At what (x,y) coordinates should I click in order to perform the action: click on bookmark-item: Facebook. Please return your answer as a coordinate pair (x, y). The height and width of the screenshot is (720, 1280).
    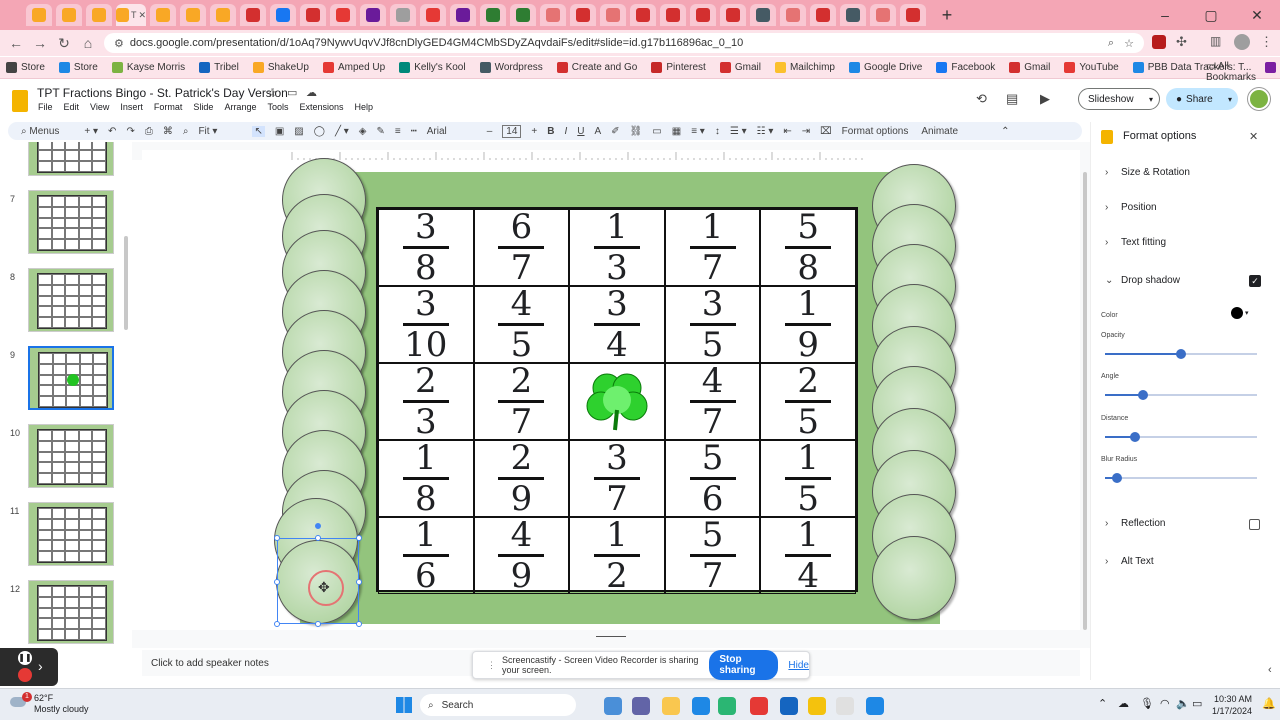
    Looking at the image, I should click on (965, 67).